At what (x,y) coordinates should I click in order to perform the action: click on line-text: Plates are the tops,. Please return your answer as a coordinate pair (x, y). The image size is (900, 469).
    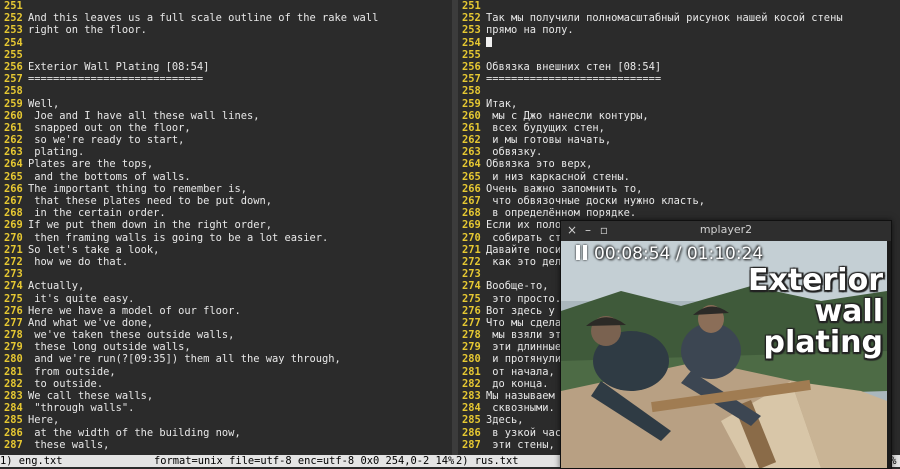
    Looking at the image, I should click on (90, 164).